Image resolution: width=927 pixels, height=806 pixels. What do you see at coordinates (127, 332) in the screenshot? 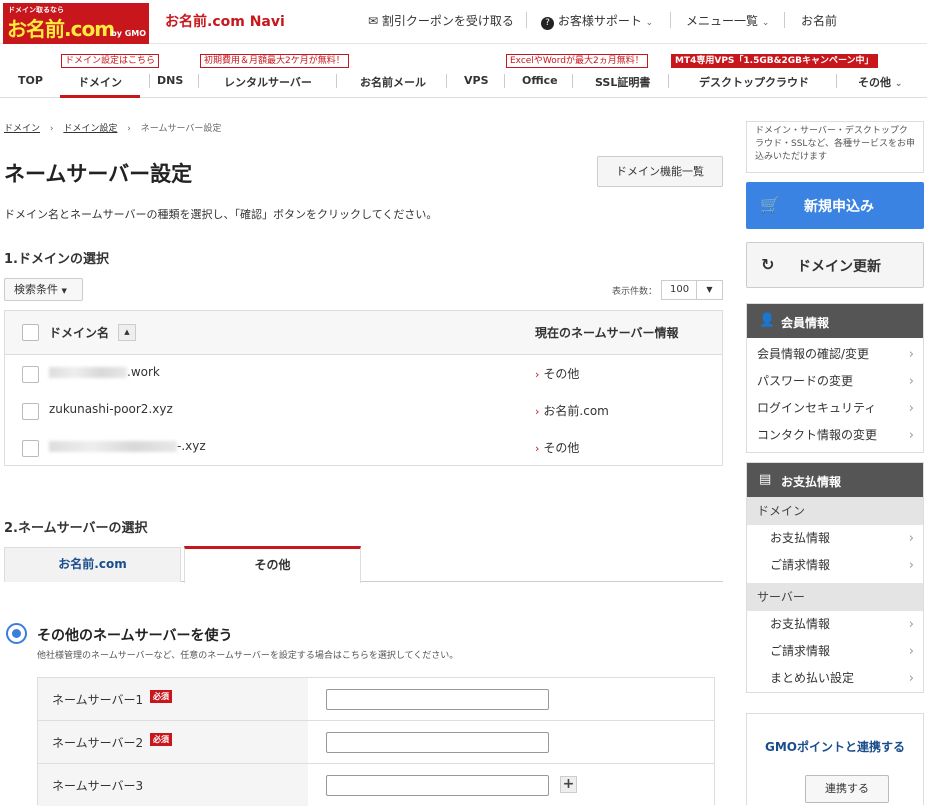
I see `sort-asc-icon: ▲` at bounding box center [127, 332].